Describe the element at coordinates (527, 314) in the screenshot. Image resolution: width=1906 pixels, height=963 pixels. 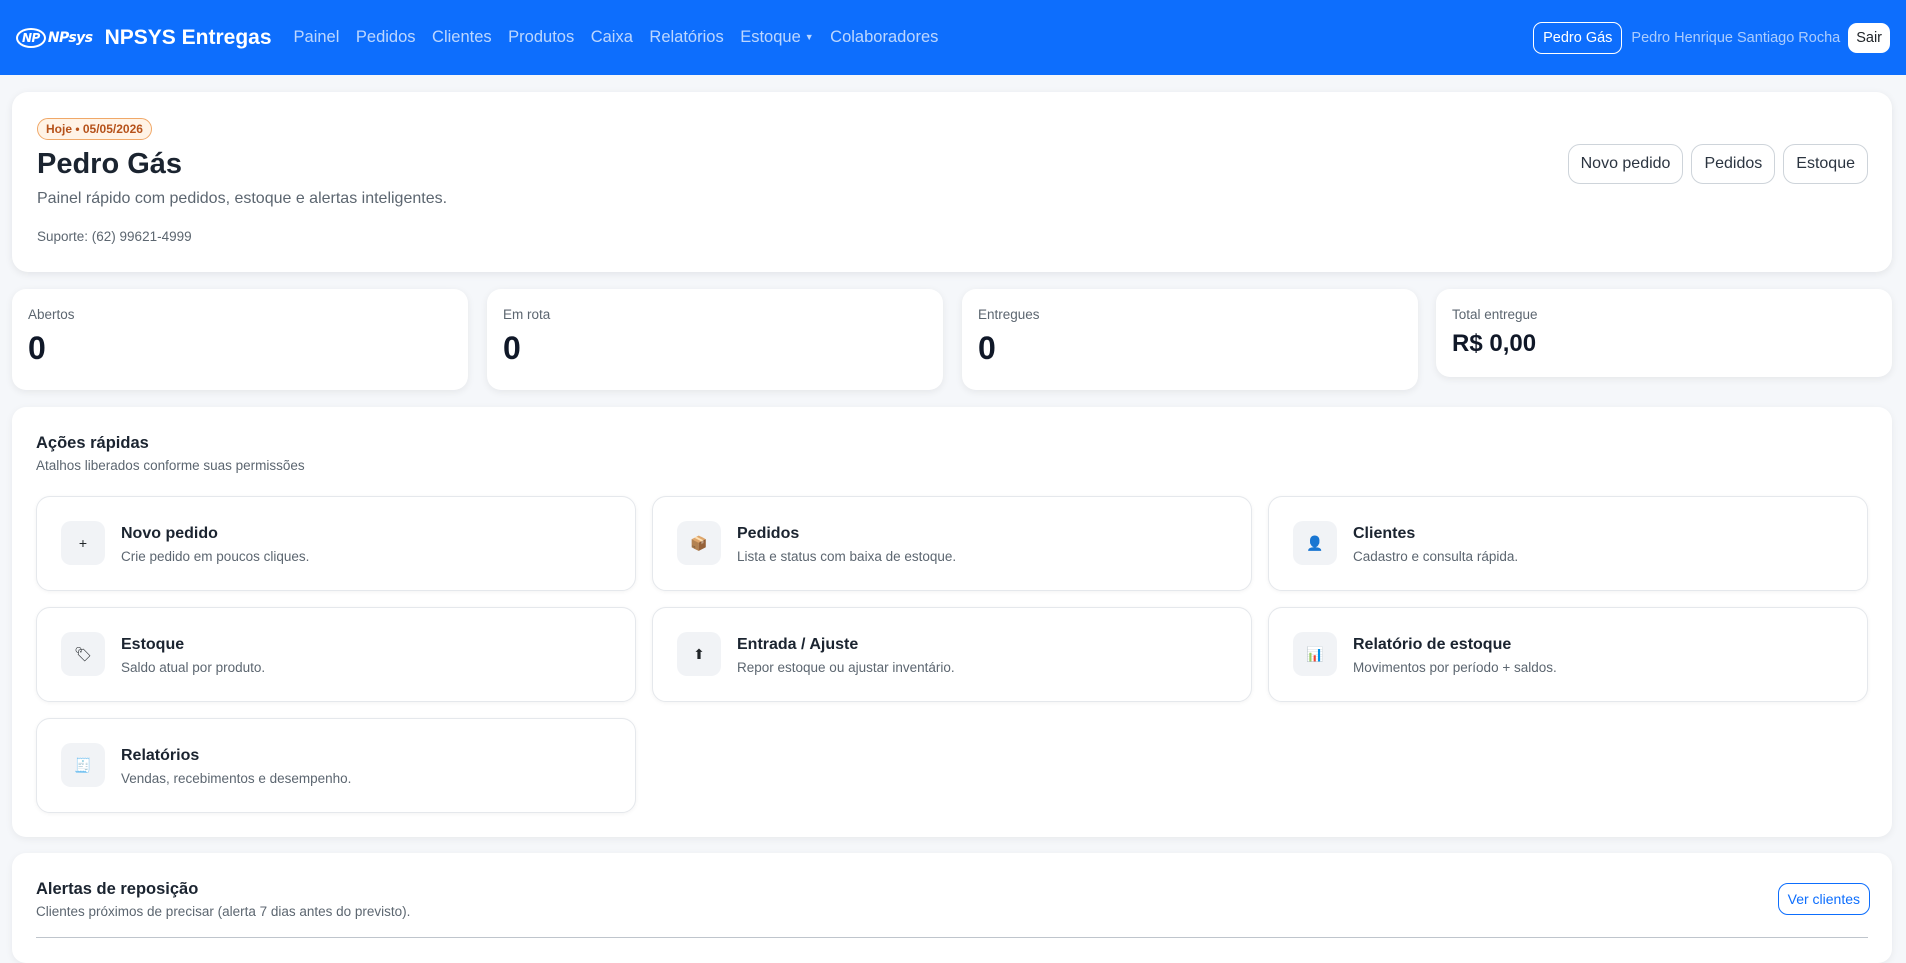
I see `stat-label: Em rota` at that location.